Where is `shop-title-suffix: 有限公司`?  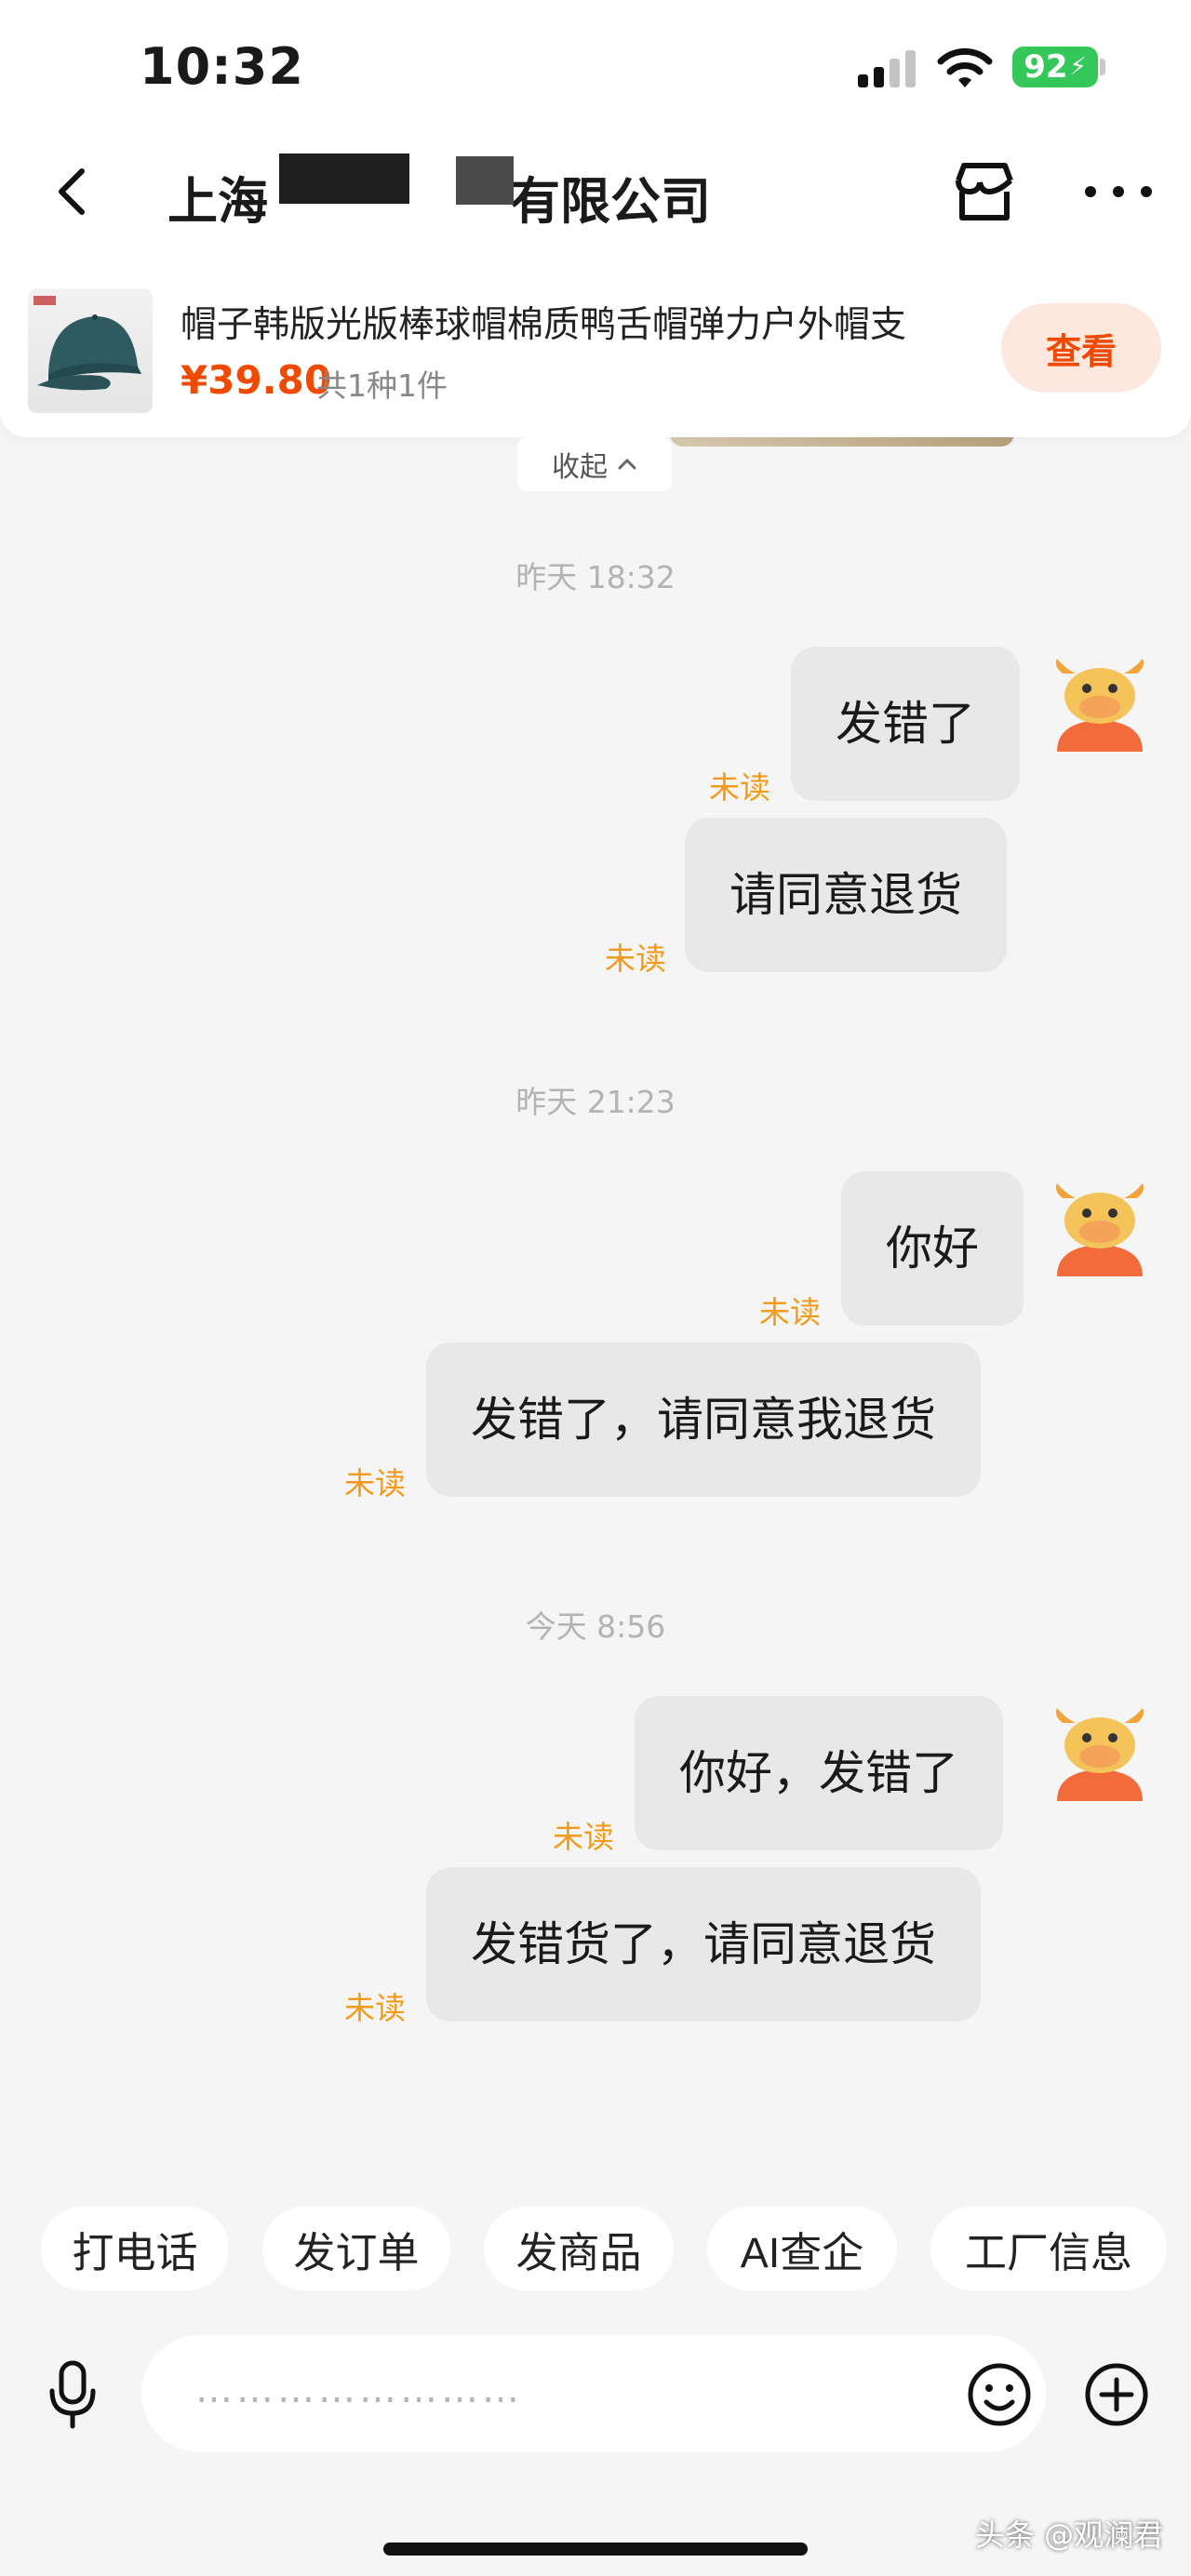 shop-title-suffix: 有限公司 is located at coordinates (610, 201).